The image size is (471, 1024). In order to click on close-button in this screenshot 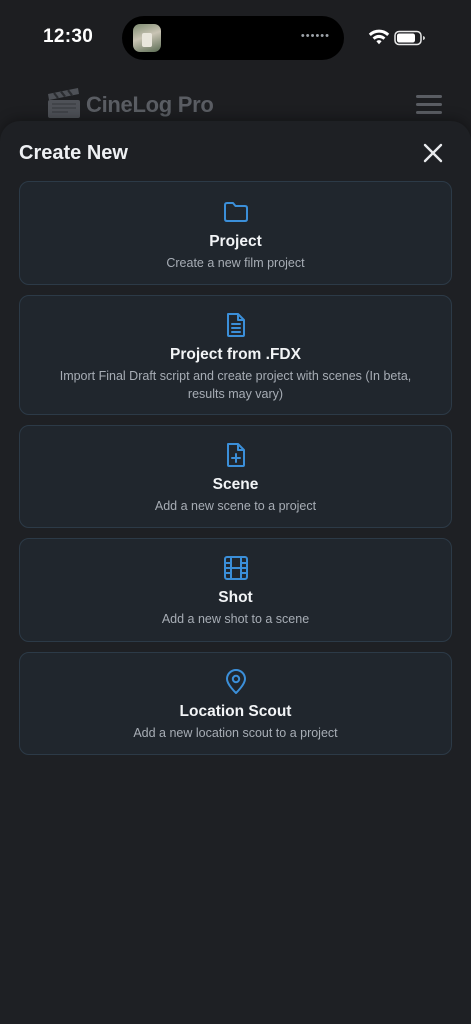, I will do `click(433, 153)`.